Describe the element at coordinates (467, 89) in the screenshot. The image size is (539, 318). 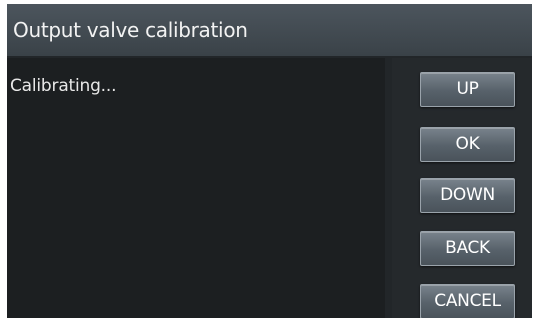
I see `up-button: UP` at that location.